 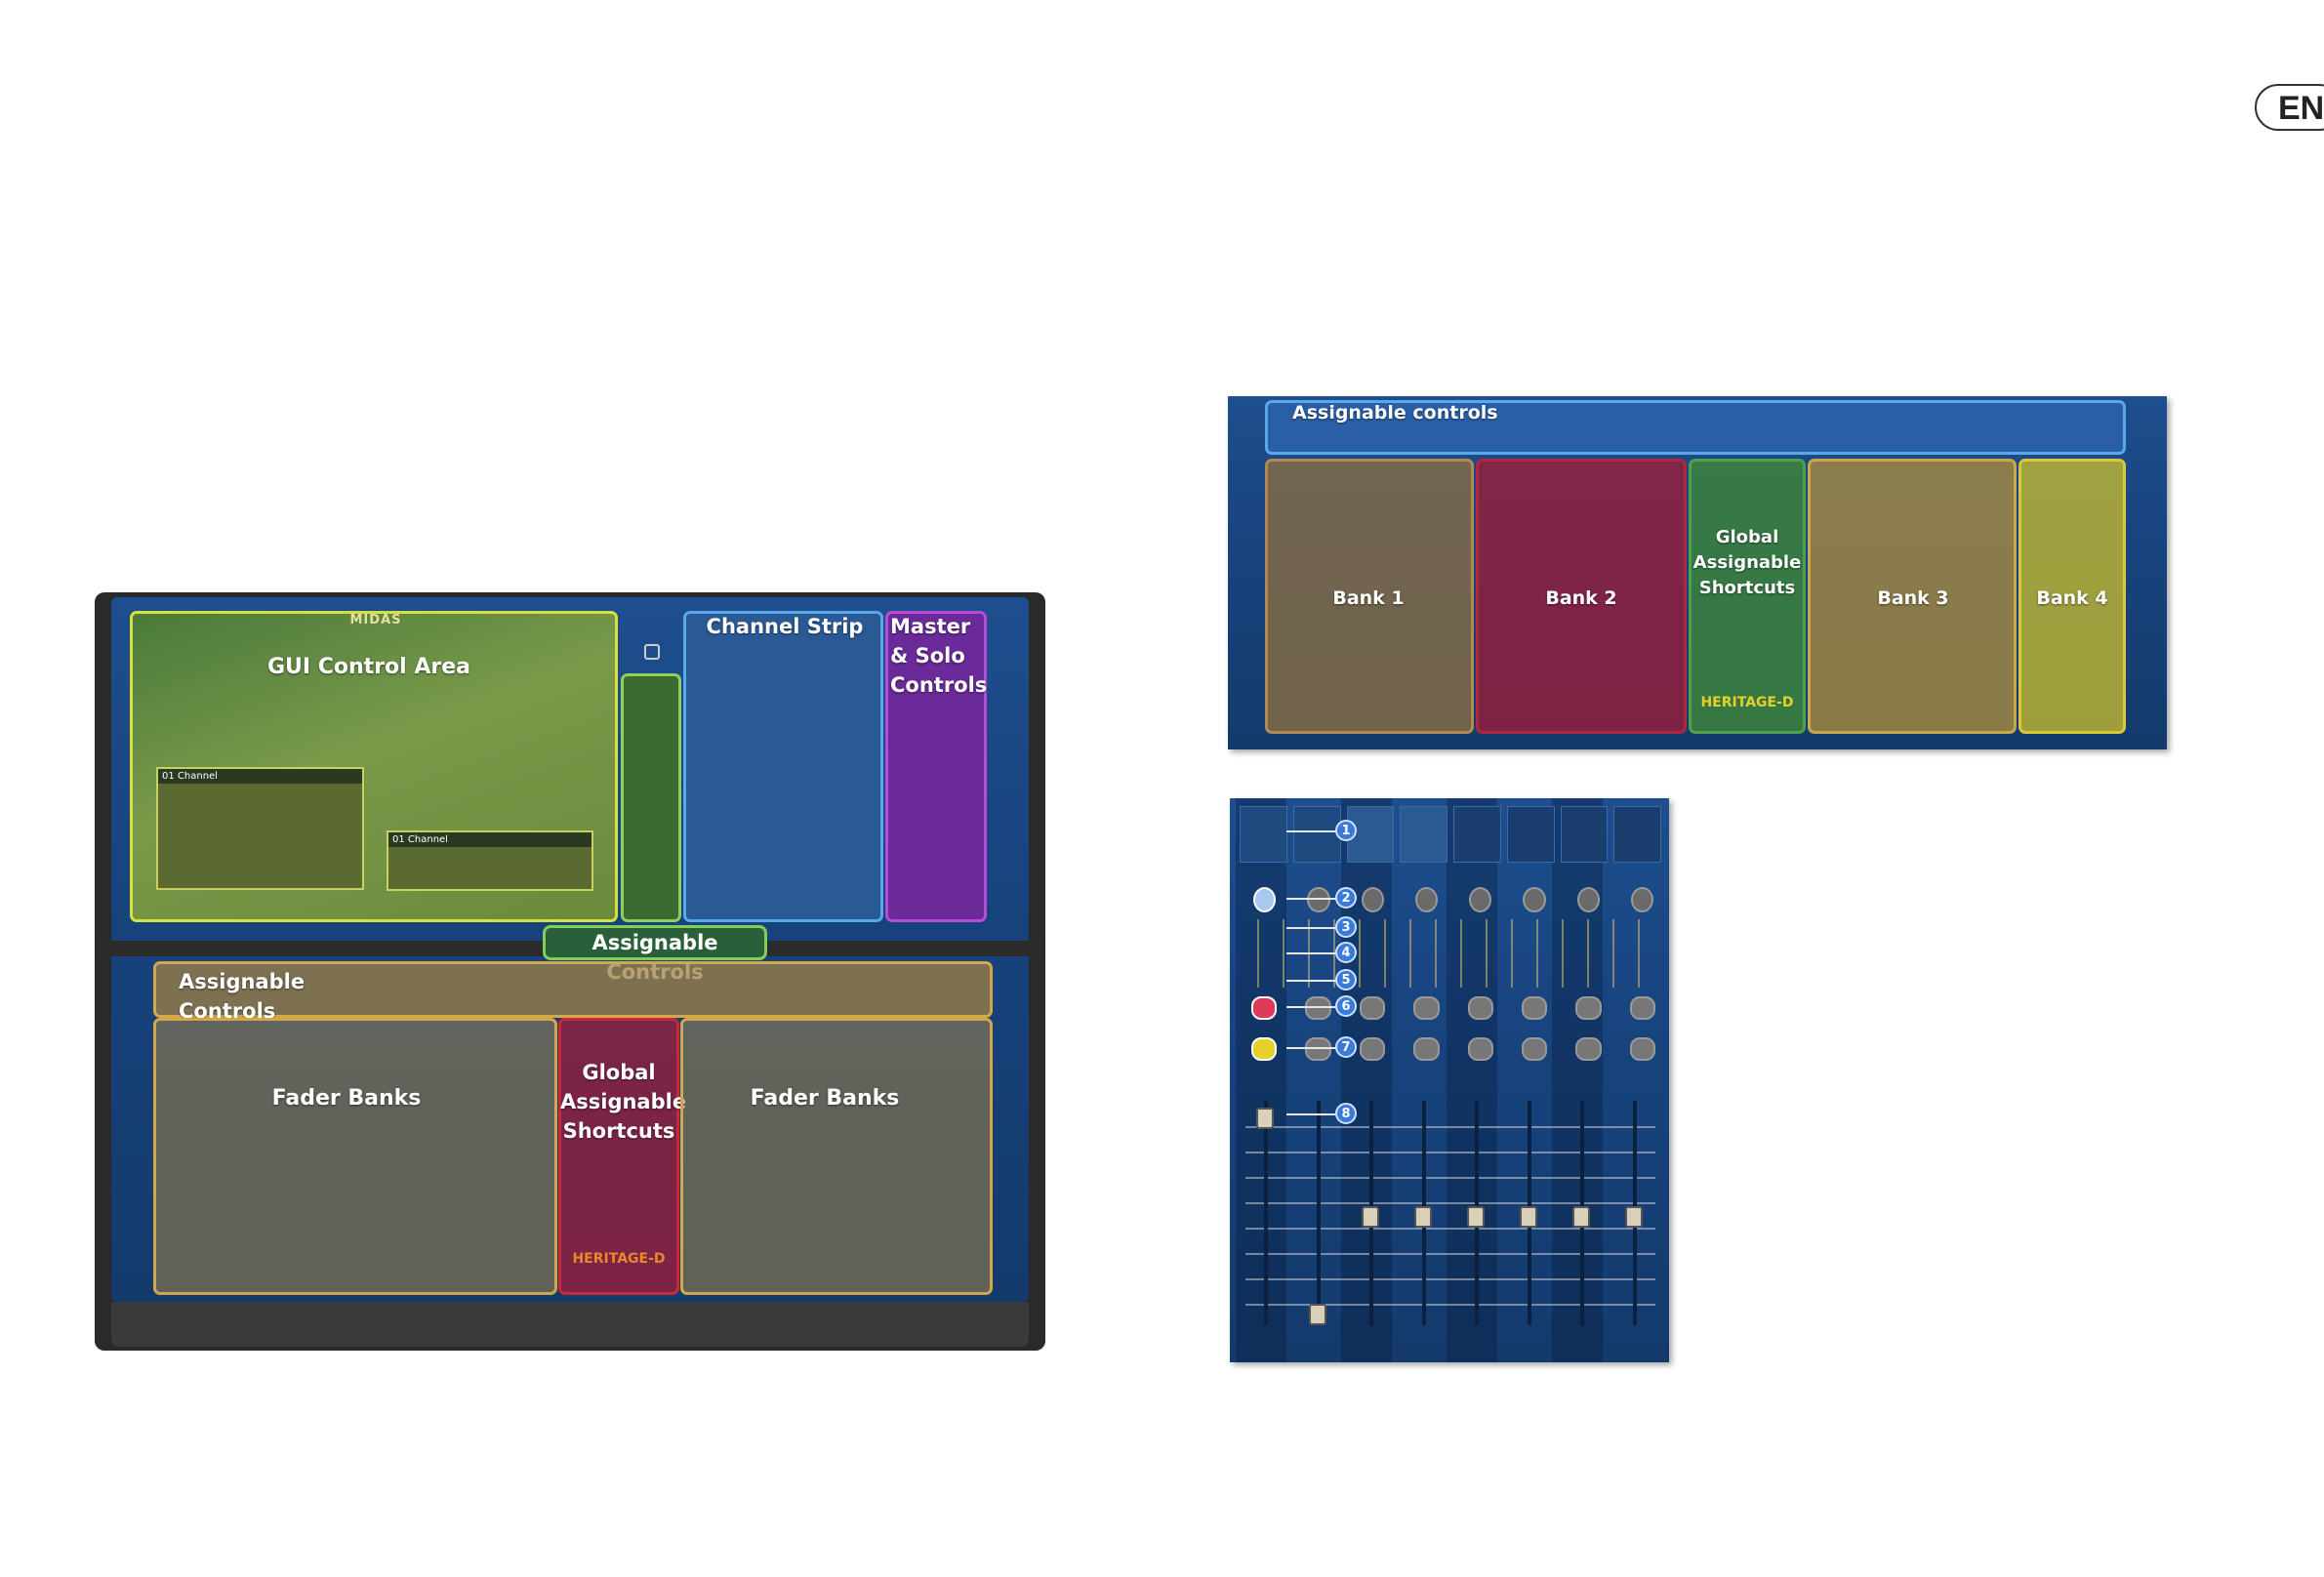 I want to click on bank-2-label: Bank 2, so click(x=1581, y=598).